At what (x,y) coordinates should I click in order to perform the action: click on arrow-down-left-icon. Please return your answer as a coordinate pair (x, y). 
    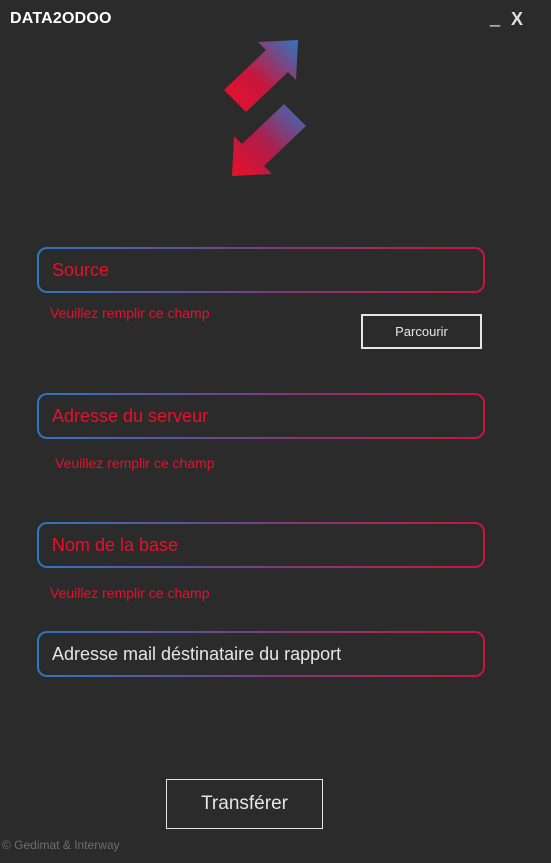
    Looking at the image, I should click on (269, 140).